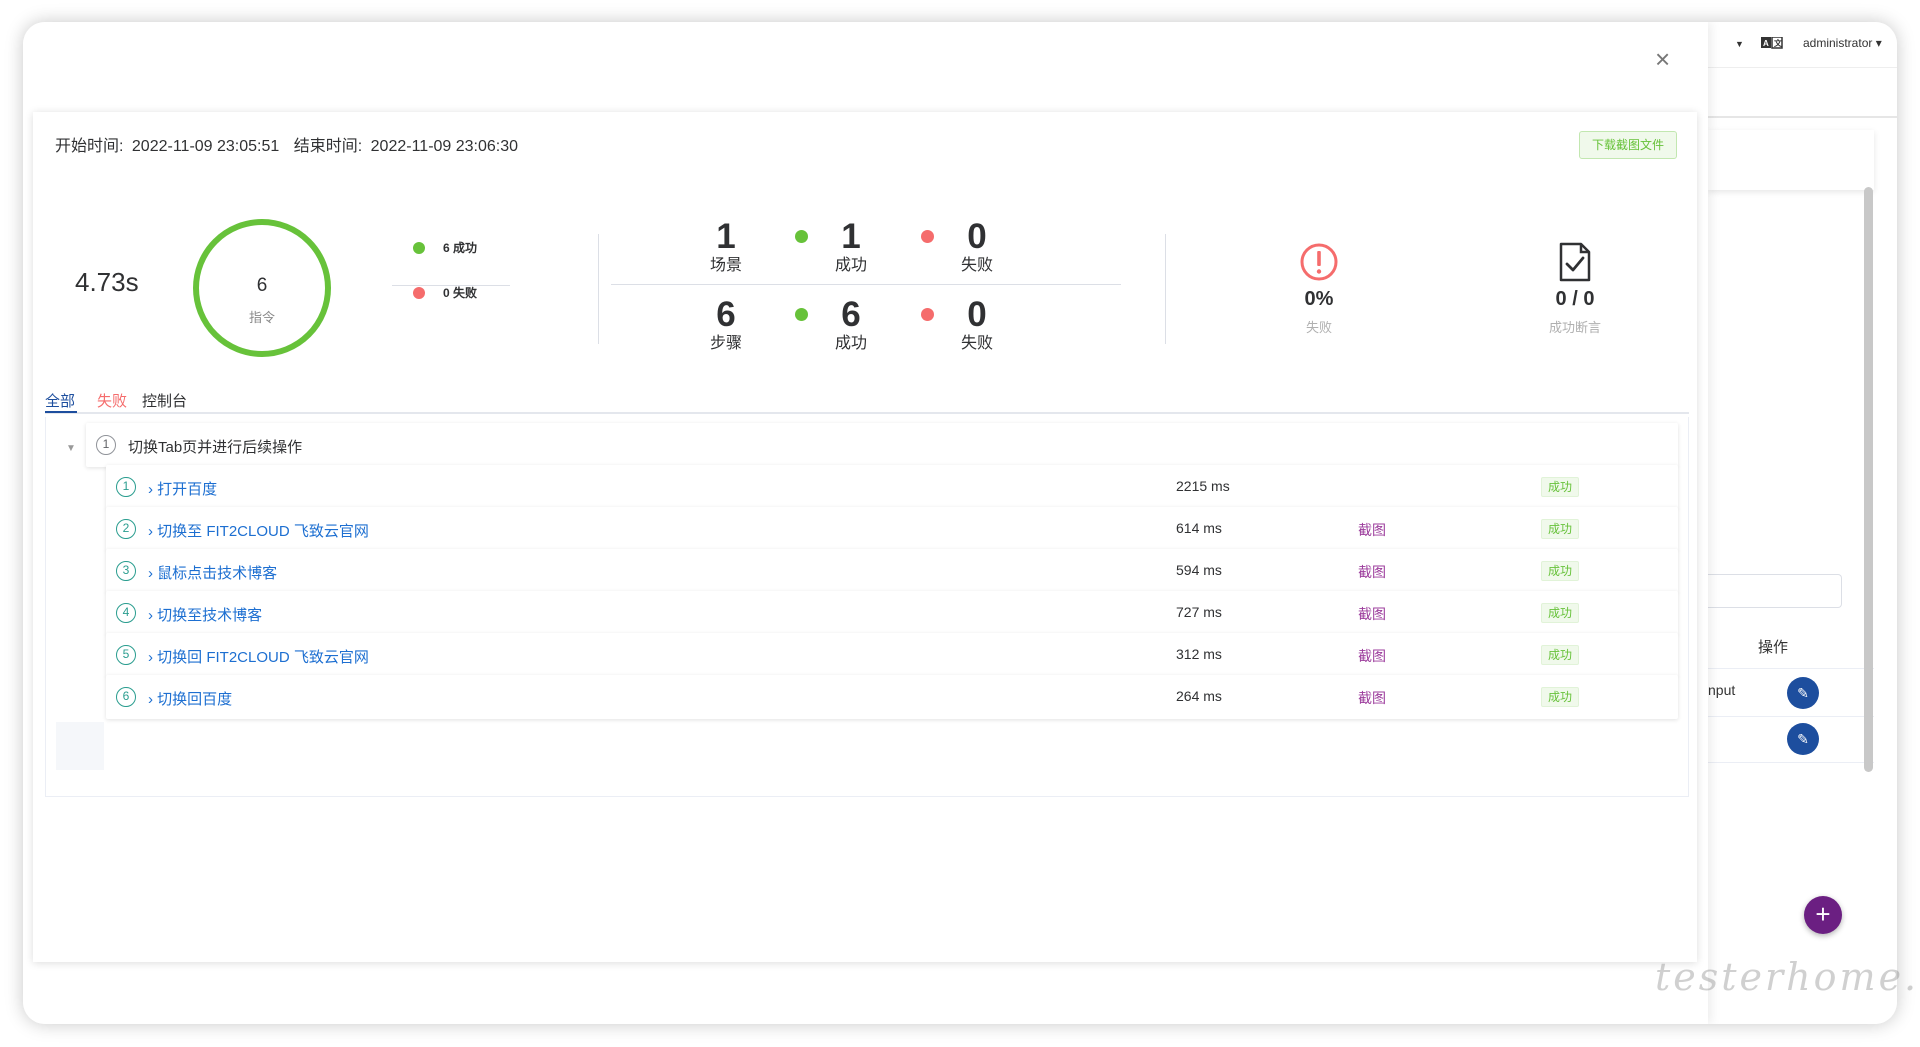 The image size is (1920, 1047). I want to click on step-row: 2 › 切换至 FIT2CLOUD 飞致云官网 614 ms 截图 成功, so click(892, 529).